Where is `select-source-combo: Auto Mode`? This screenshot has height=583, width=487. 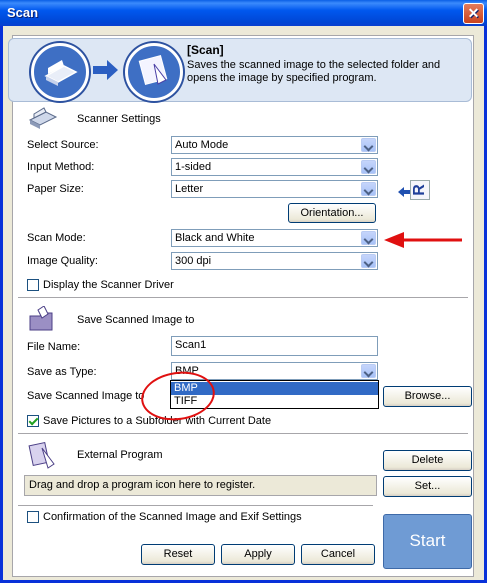
select-source-combo: Auto Mode is located at coordinates (274, 145).